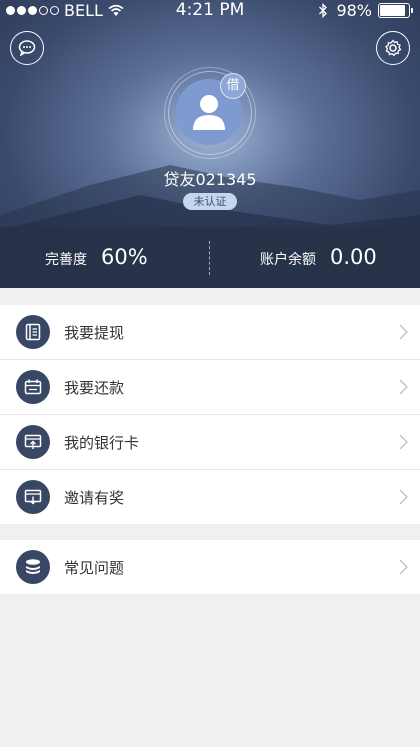  What do you see at coordinates (210, 497) in the screenshot?
I see `menu-item-invite: 邀请有奖` at bounding box center [210, 497].